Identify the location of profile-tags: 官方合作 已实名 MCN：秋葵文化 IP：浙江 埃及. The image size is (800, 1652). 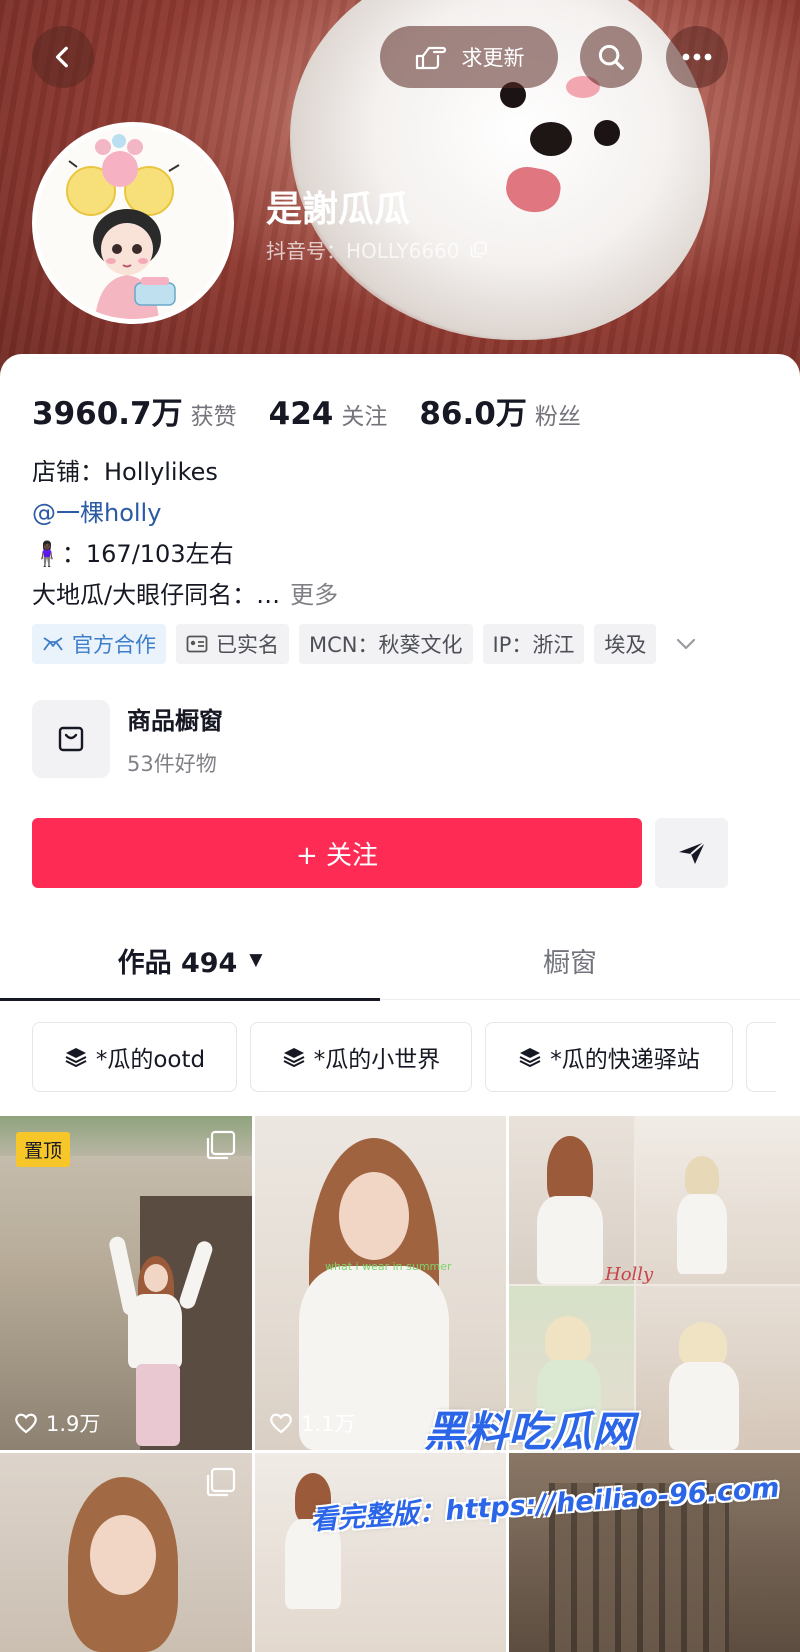
(369, 644).